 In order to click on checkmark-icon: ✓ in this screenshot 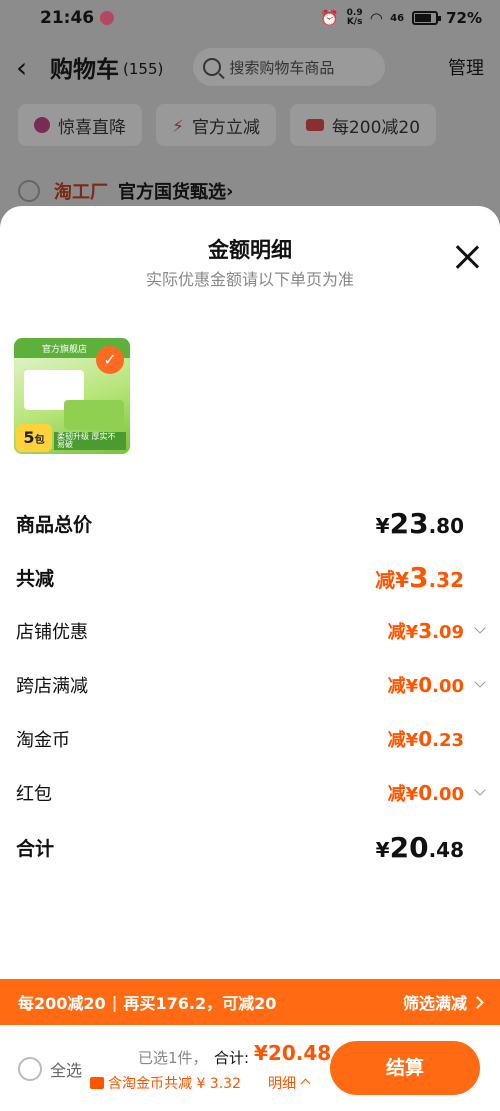, I will do `click(110, 360)`.